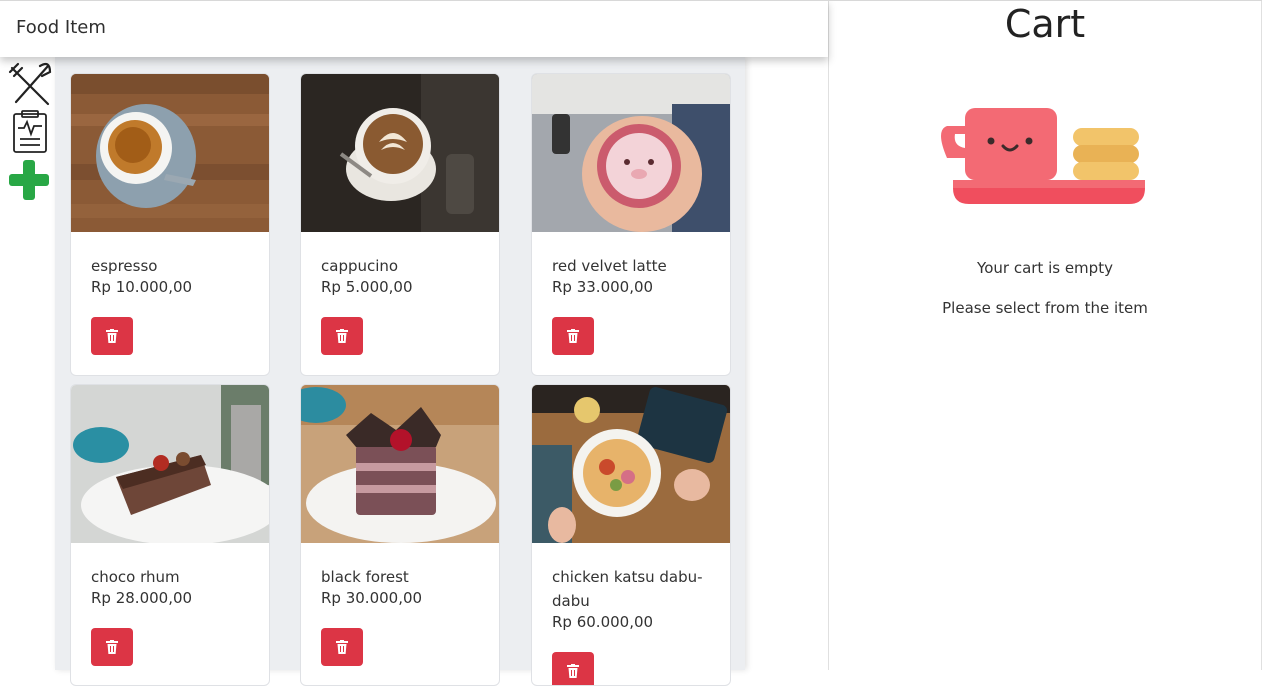  I want to click on cart-hint: Please select from the item, so click(1045, 308).